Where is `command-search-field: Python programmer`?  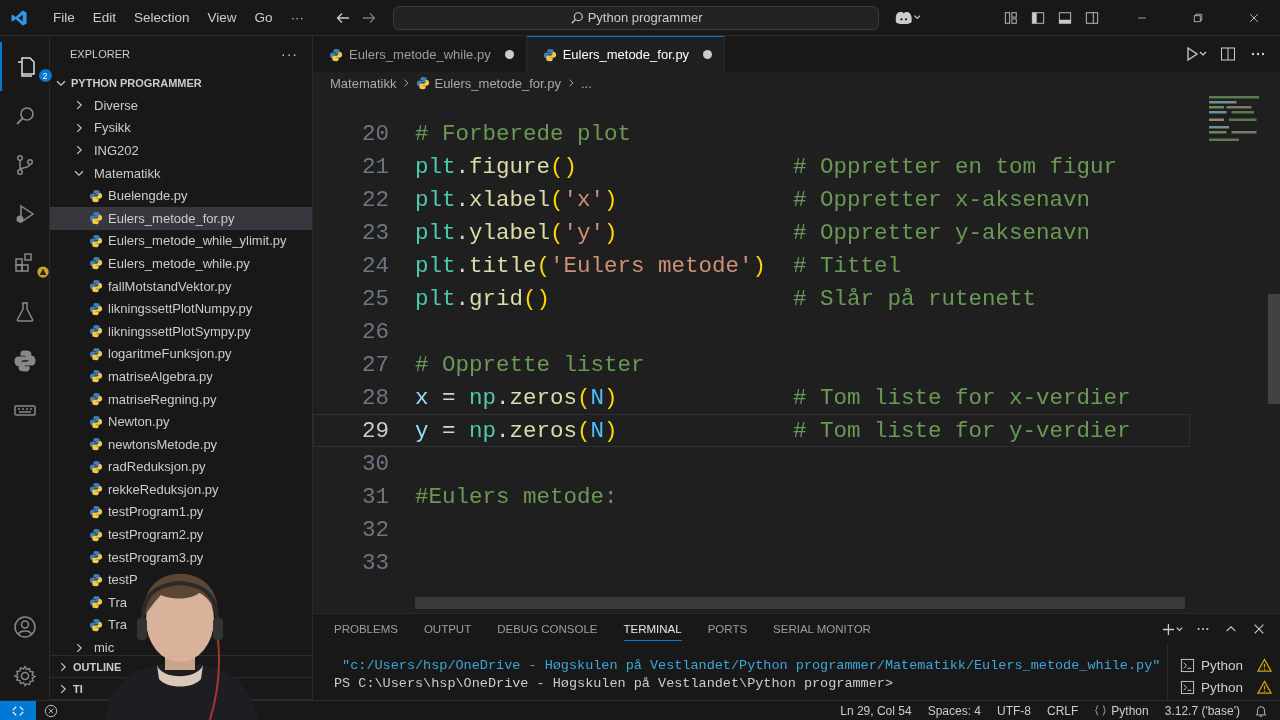 command-search-field: Python programmer is located at coordinates (636, 17).